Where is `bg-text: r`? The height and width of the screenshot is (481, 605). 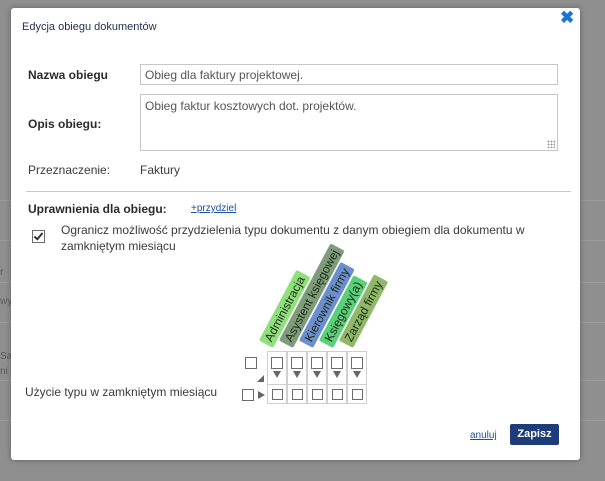 bg-text: r is located at coordinates (2, 272).